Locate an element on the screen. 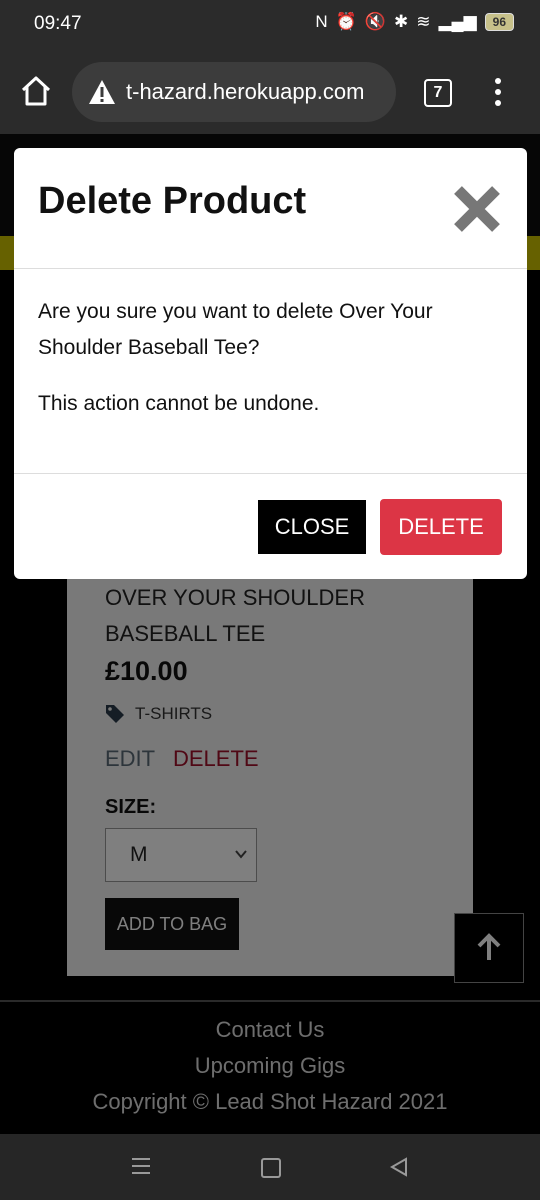 The width and height of the screenshot is (540, 1200). more-menu-icon is located at coordinates (498, 93).